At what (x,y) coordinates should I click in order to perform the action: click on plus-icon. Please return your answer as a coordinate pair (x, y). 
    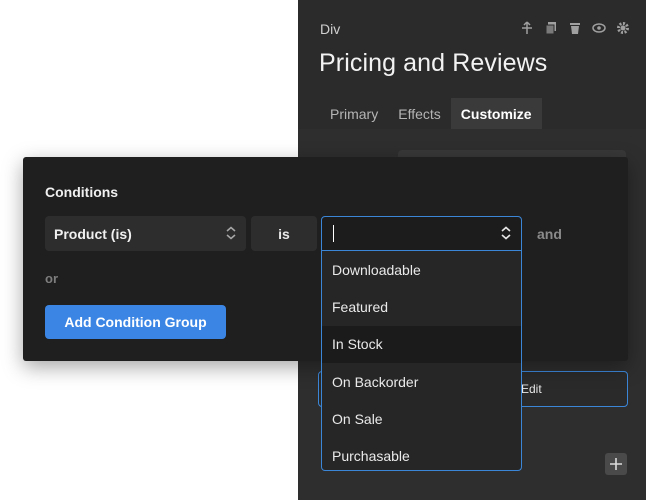
    Looking at the image, I should click on (616, 464).